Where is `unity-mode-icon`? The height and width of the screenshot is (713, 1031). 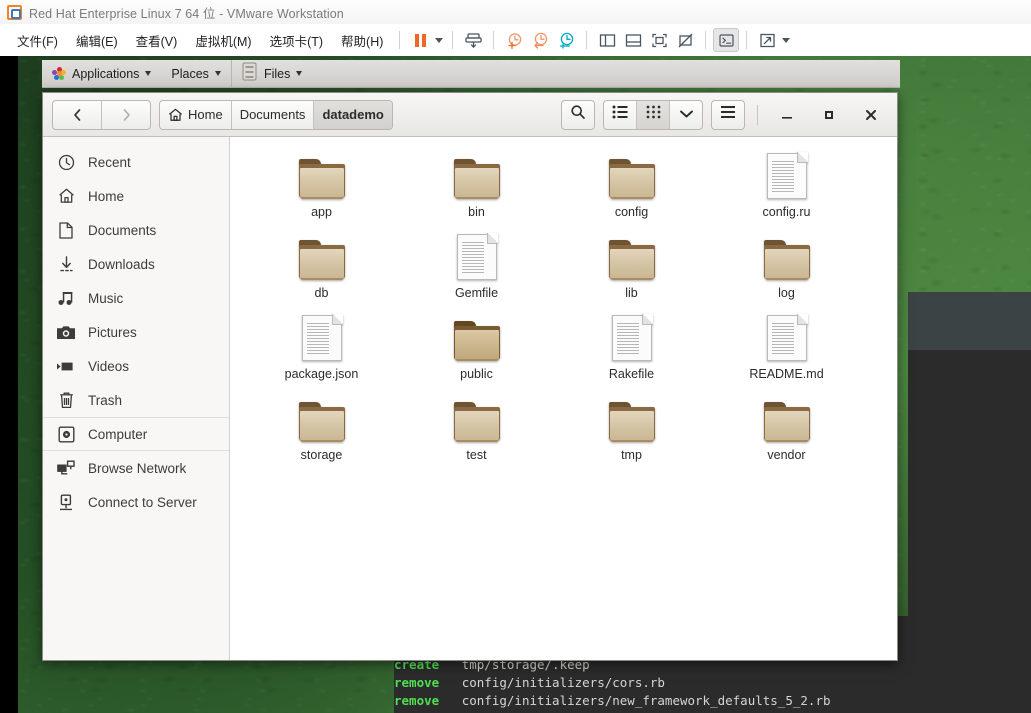
unity-mode-icon is located at coordinates (685, 40).